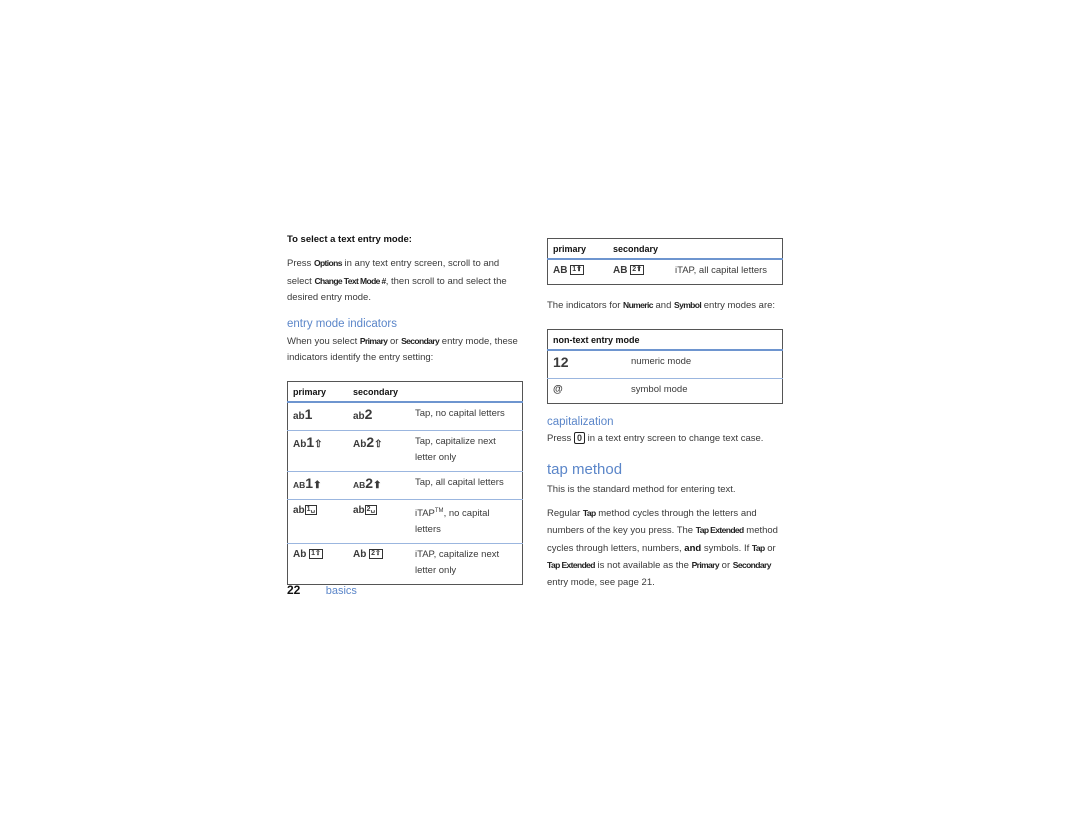 The width and height of the screenshot is (1080, 834). Describe the element at coordinates (349, 239) in the screenshot. I see `instruction-heading: To select a text entry mode:` at that location.